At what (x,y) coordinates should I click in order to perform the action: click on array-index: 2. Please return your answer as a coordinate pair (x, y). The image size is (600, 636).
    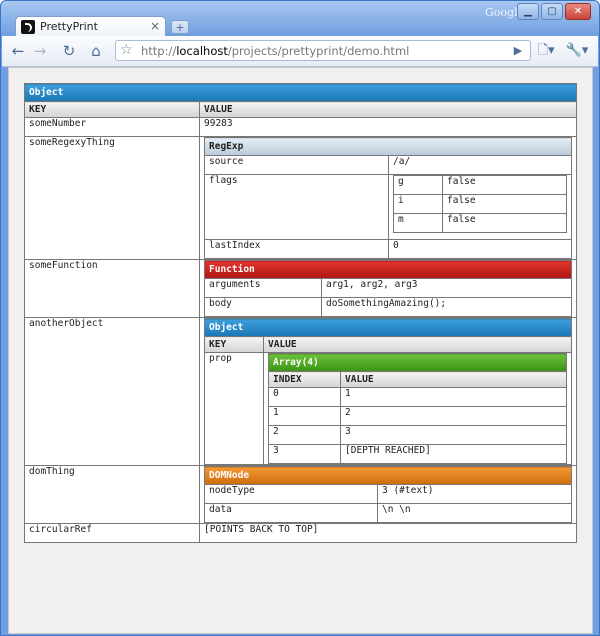
    Looking at the image, I should click on (304, 435).